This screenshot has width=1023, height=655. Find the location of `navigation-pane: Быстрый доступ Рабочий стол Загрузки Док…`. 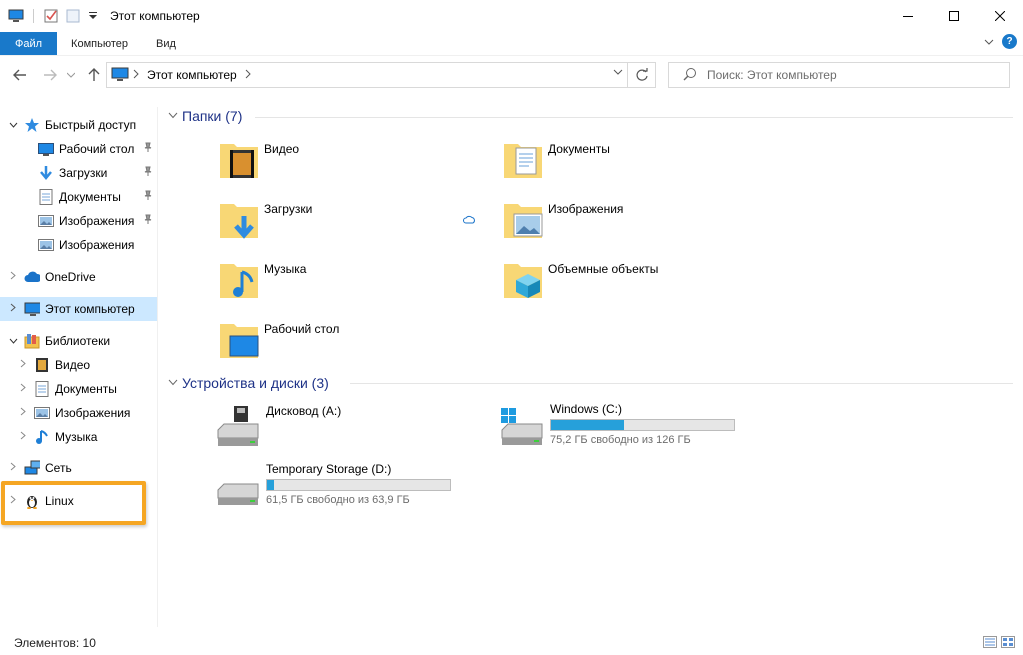

navigation-pane: Быстрый доступ Рабочий стол Загрузки Док… is located at coordinates (79, 367).